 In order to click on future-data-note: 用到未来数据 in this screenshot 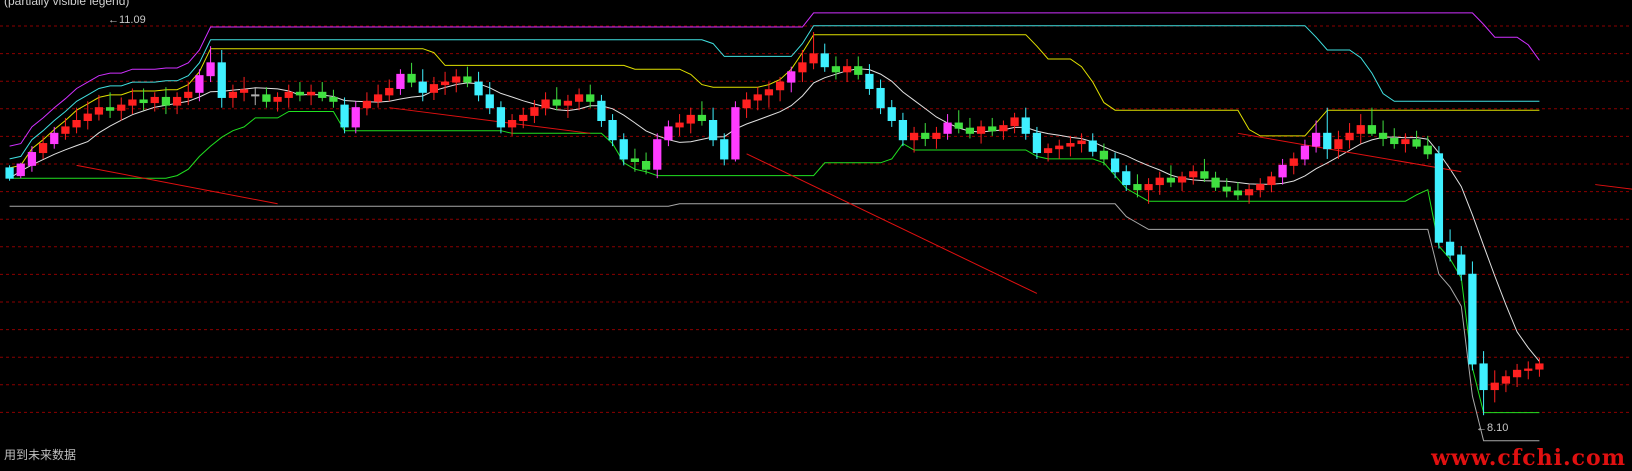, I will do `click(40, 455)`.